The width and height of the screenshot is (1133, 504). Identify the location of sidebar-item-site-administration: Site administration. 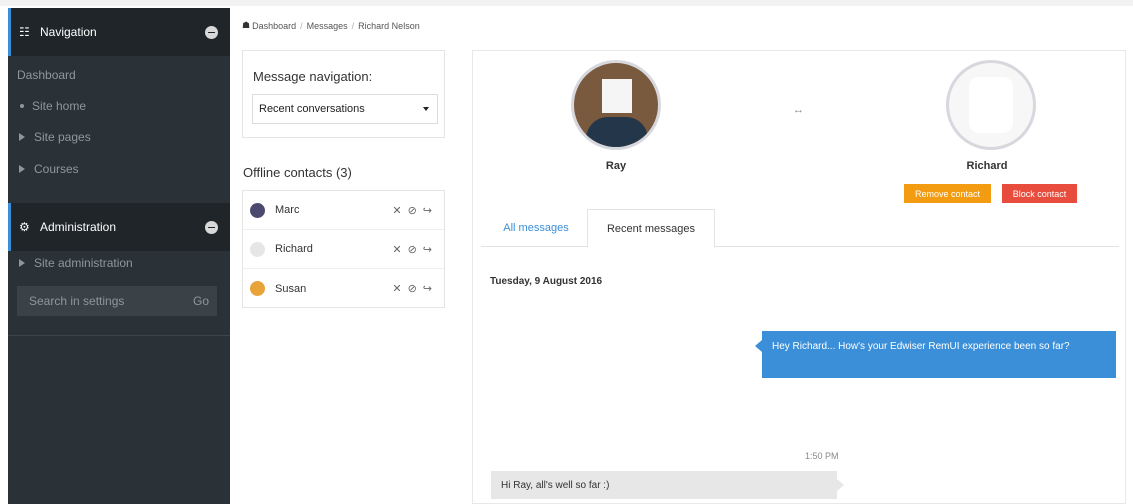
(119, 263).